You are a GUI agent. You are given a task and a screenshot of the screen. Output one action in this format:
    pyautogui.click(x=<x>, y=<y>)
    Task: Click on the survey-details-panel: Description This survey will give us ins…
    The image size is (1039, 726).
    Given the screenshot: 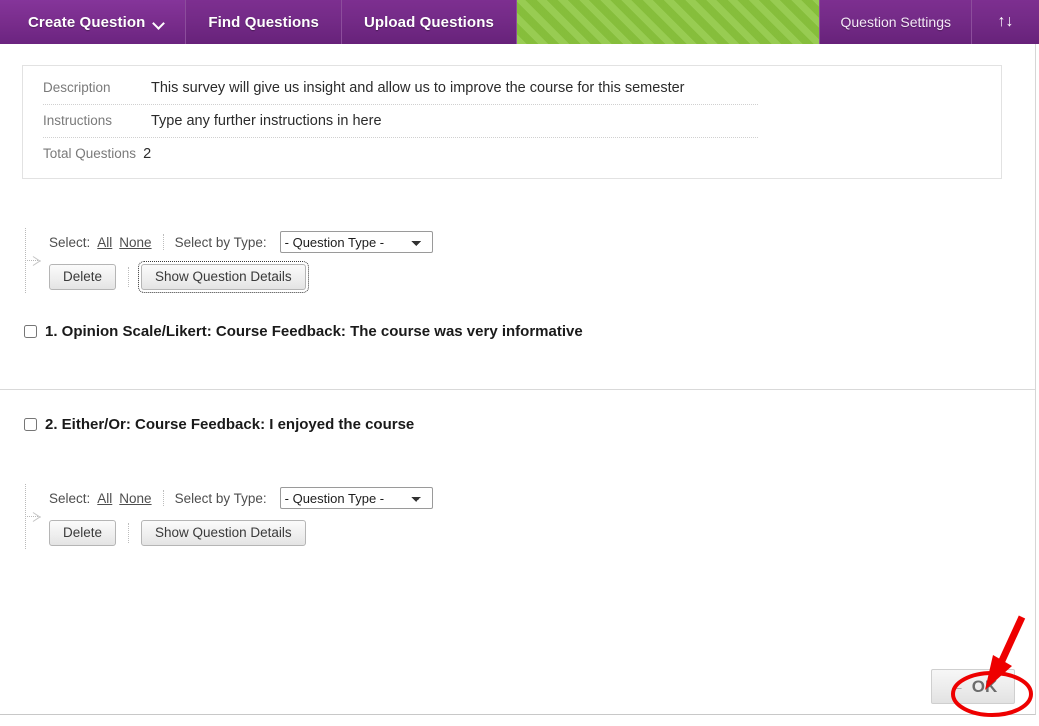 What is the action you would take?
    pyautogui.click(x=512, y=122)
    